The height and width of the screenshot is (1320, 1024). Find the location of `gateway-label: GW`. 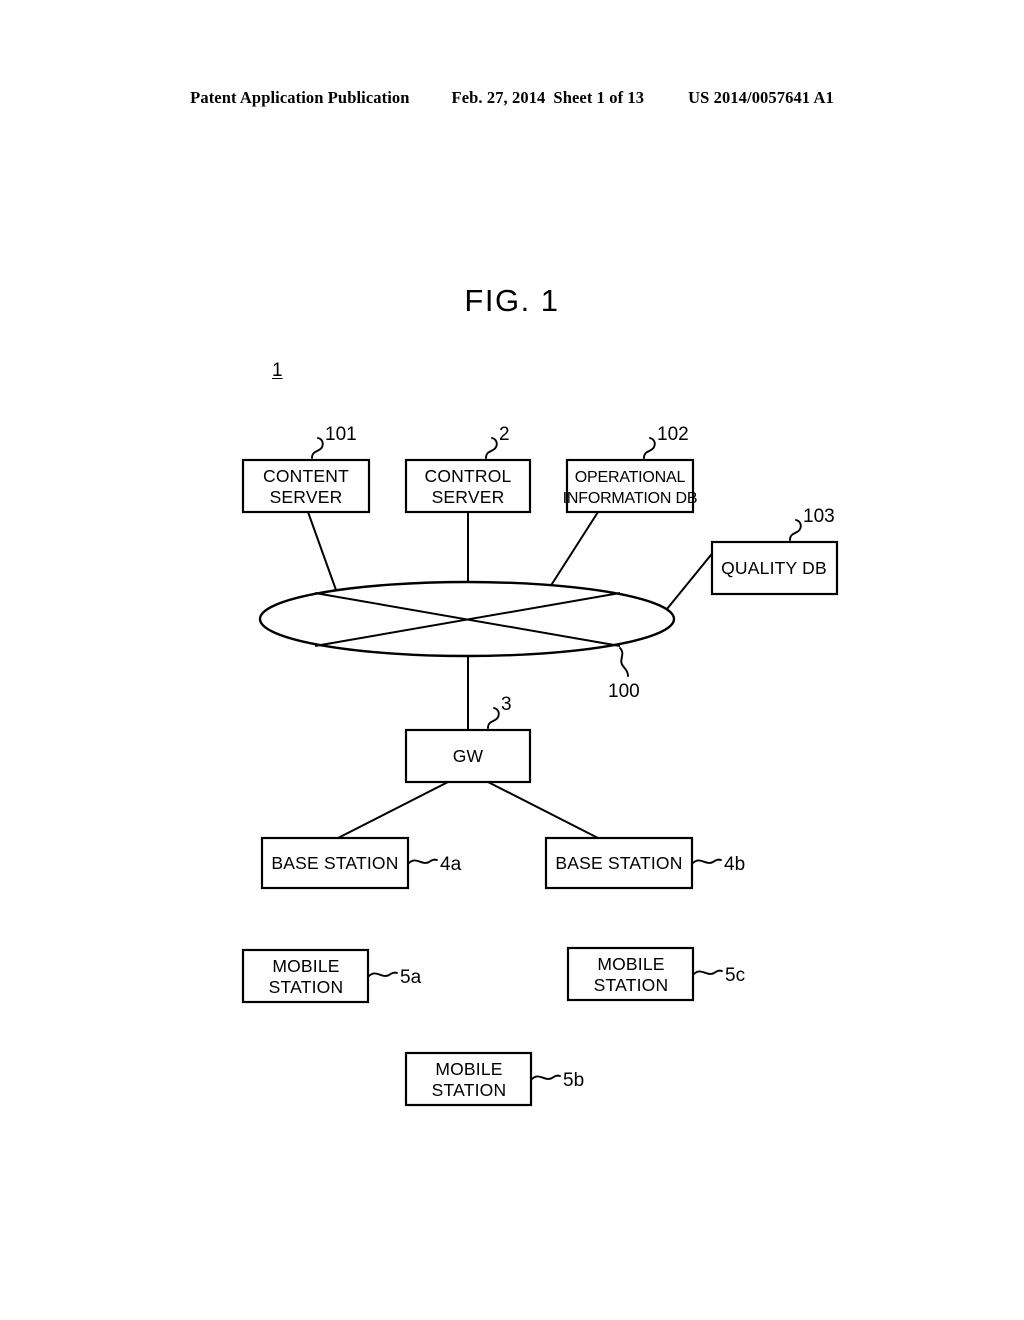

gateway-label: GW is located at coordinates (468, 756).